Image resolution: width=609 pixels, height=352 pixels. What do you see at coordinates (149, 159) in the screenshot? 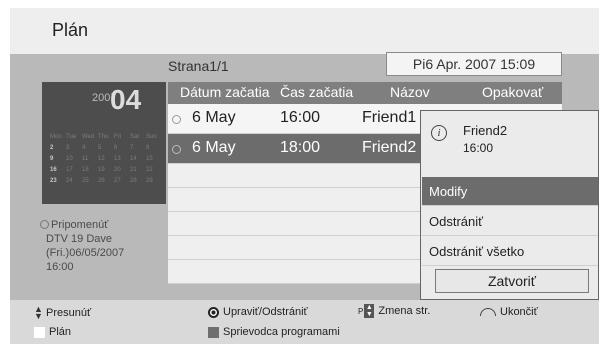
I see `calendar-day: 15` at bounding box center [149, 159].